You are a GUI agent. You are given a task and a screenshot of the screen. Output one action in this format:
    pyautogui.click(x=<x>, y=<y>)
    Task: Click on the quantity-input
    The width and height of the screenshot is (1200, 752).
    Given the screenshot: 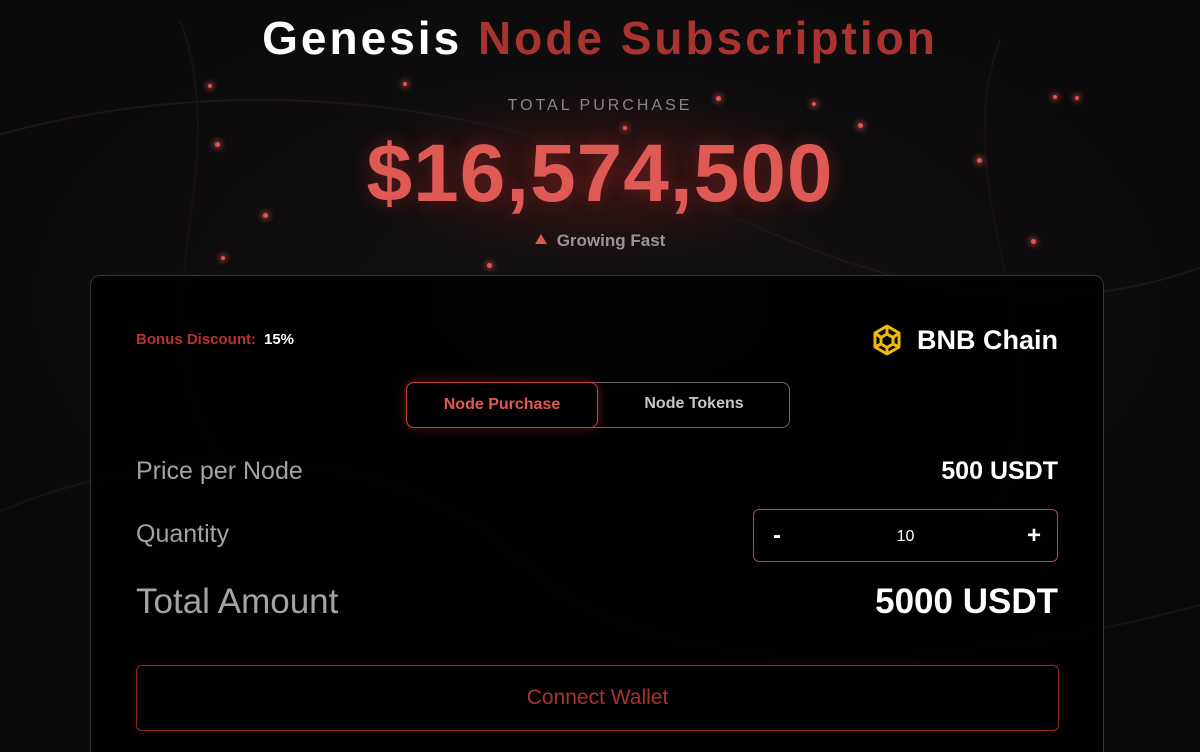 What is the action you would take?
    pyautogui.click(x=905, y=536)
    